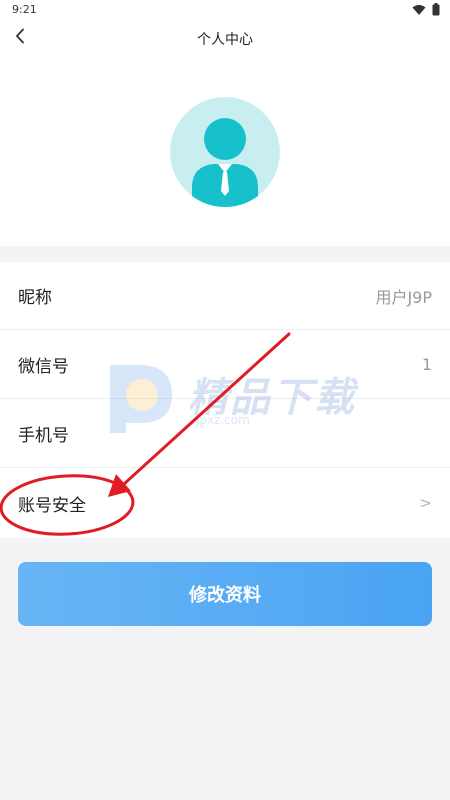 The image size is (450, 800). I want to click on user-avatar-icon, so click(225, 152).